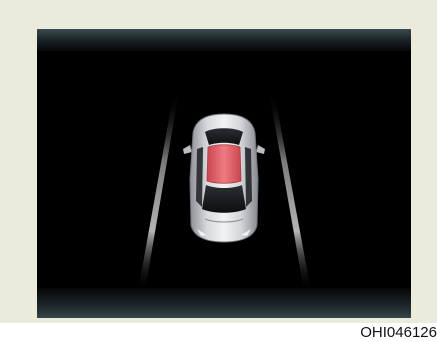 The height and width of the screenshot is (342, 437). Describe the element at coordinates (224, 40) in the screenshot. I see `top-band` at that location.